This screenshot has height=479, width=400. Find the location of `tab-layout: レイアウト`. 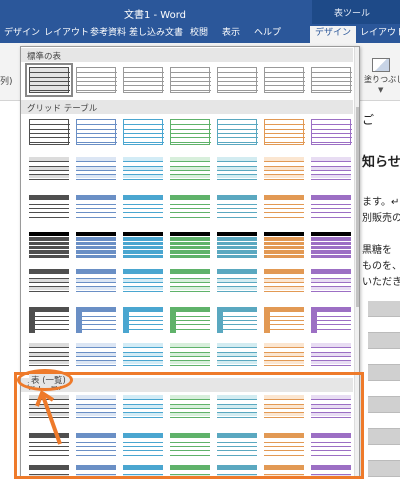

tab-layout: レイアウト is located at coordinates (66, 34).